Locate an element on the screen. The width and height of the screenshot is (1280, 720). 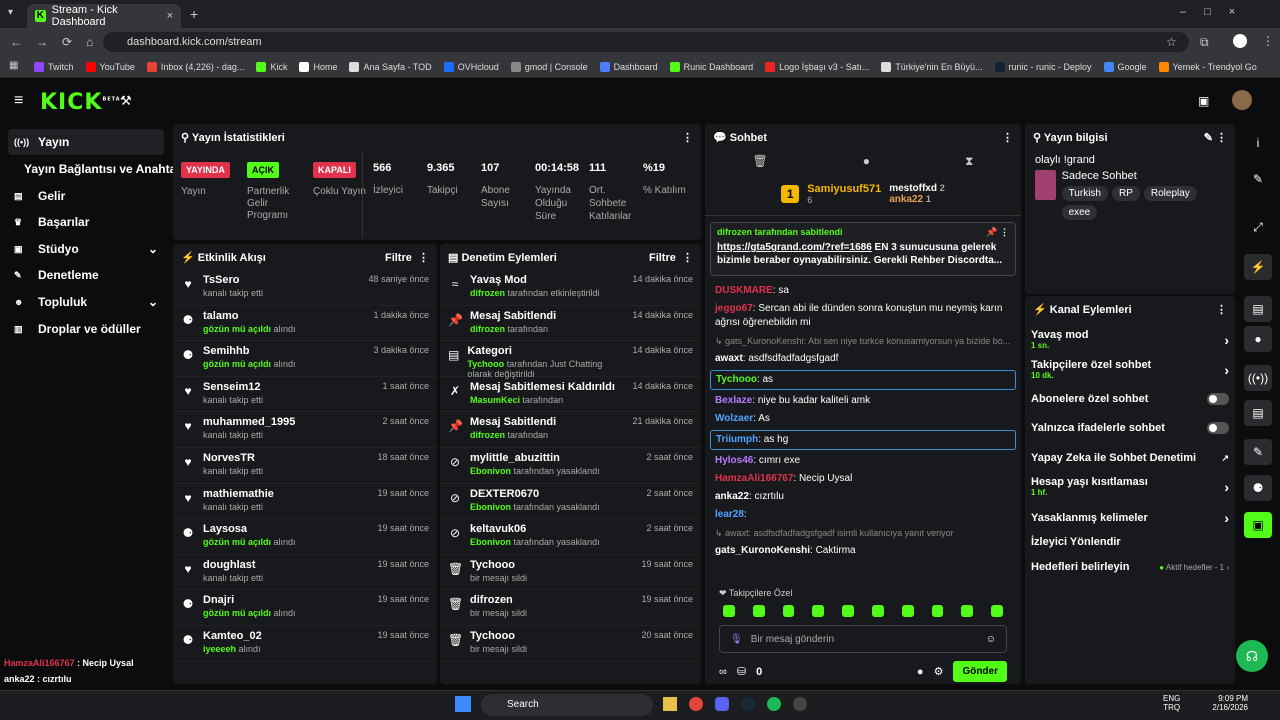
windows-start-icon is located at coordinates (463, 704).